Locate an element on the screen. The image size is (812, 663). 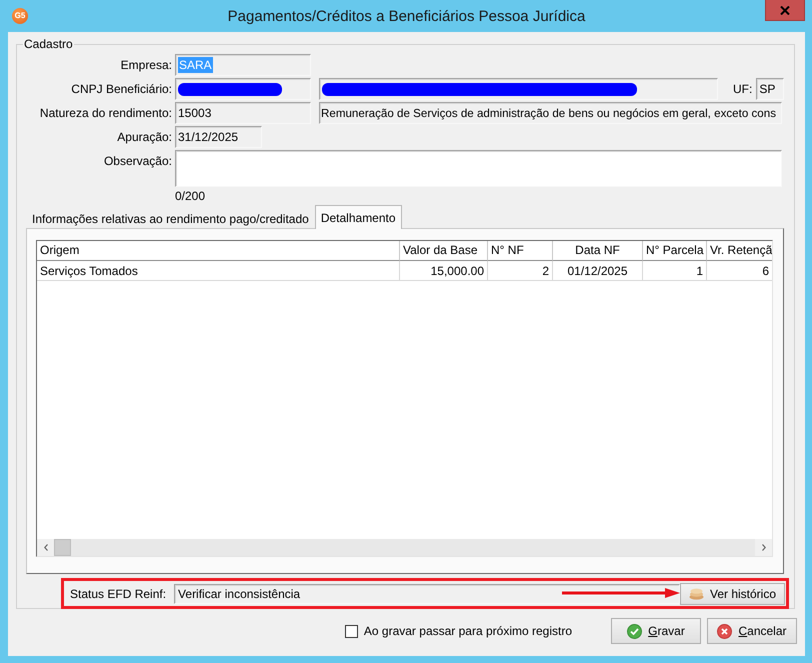
scroll-right-button is located at coordinates (763, 547).